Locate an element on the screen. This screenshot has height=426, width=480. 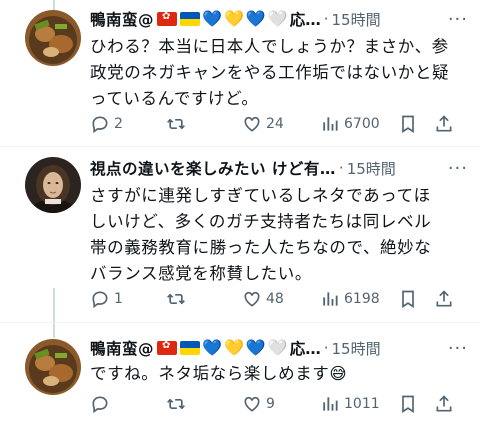
like-button: 48 is located at coordinates (281, 299).